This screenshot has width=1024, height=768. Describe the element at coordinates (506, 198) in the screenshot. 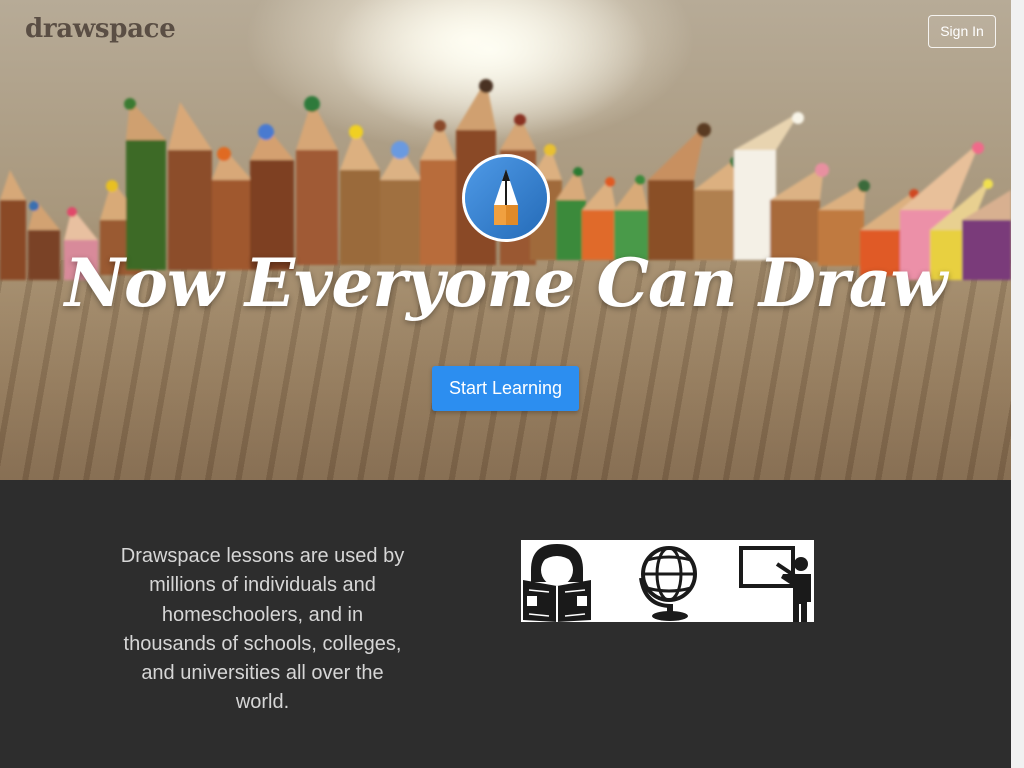

I see `pencil-circle-icon` at that location.